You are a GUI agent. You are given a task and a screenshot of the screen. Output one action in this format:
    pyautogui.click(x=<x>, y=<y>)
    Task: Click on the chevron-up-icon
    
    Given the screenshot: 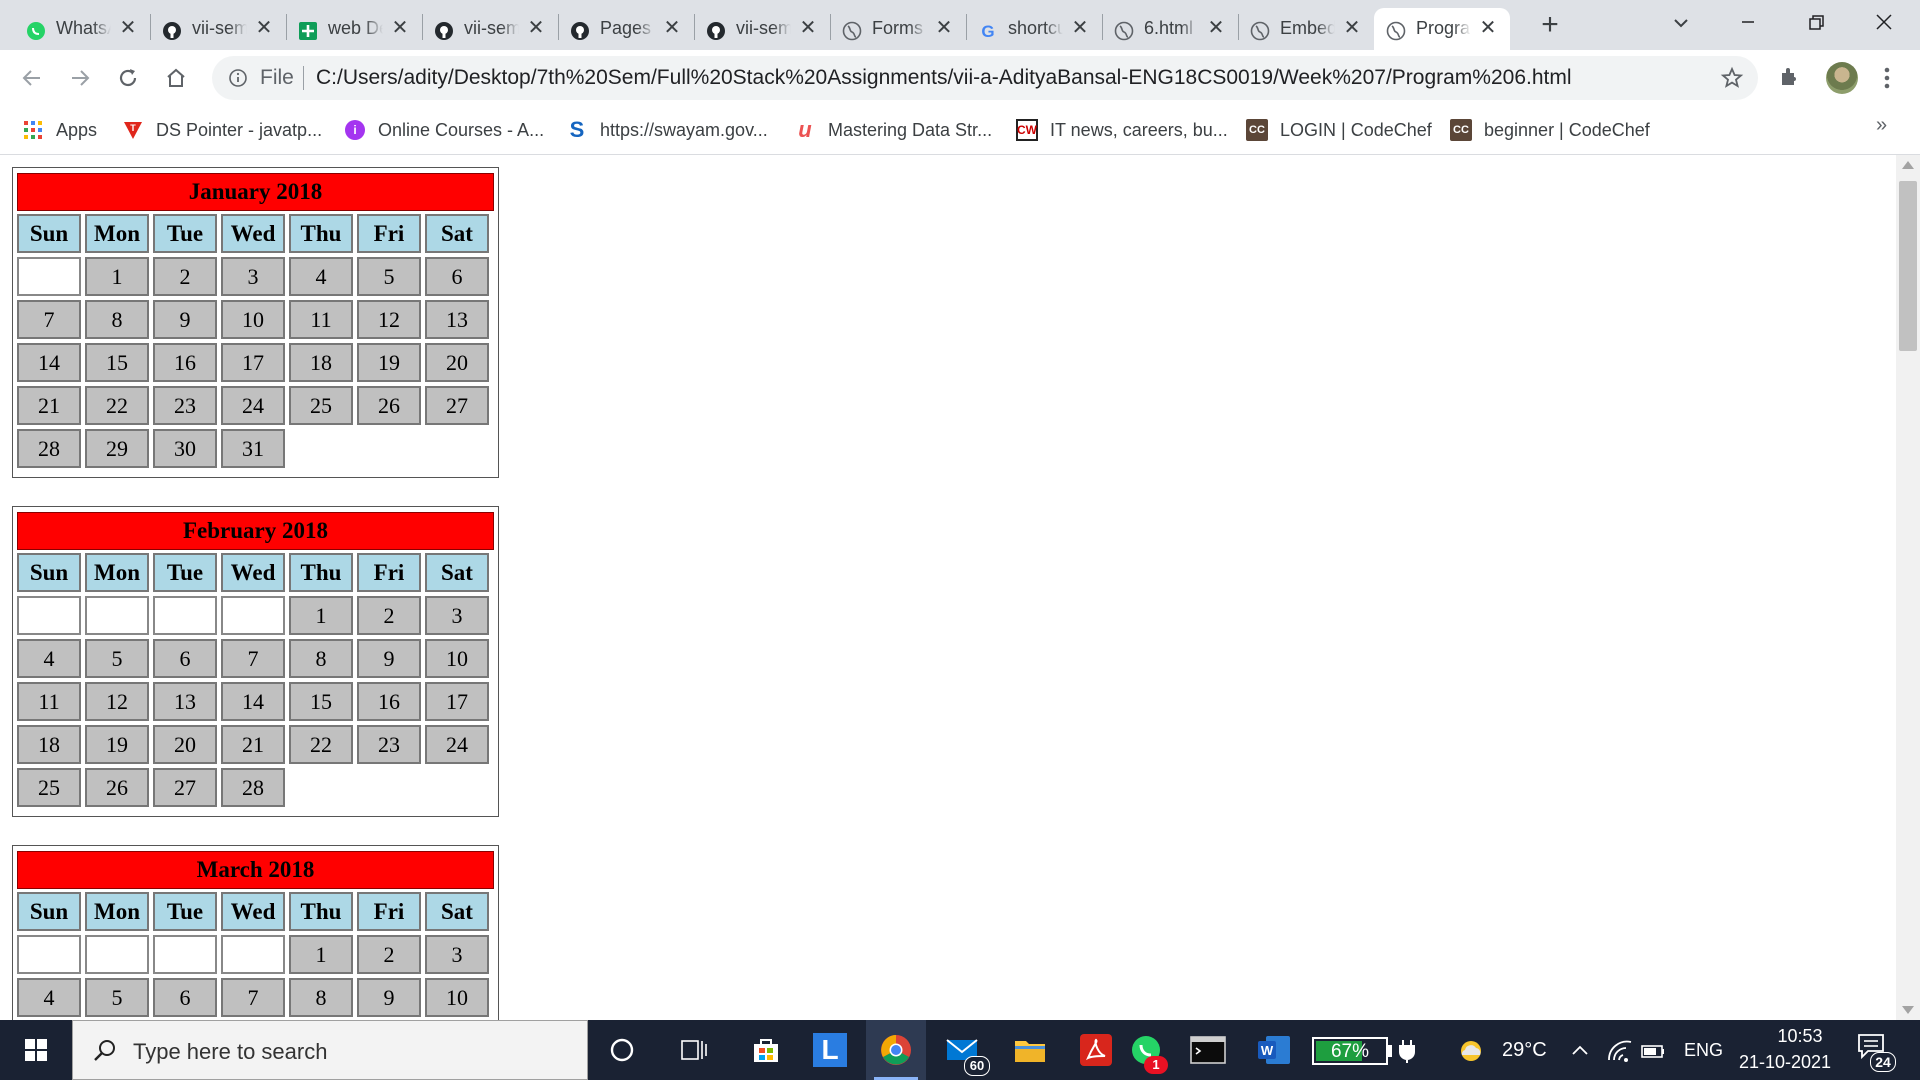 What is the action you would take?
    pyautogui.click(x=1580, y=1050)
    